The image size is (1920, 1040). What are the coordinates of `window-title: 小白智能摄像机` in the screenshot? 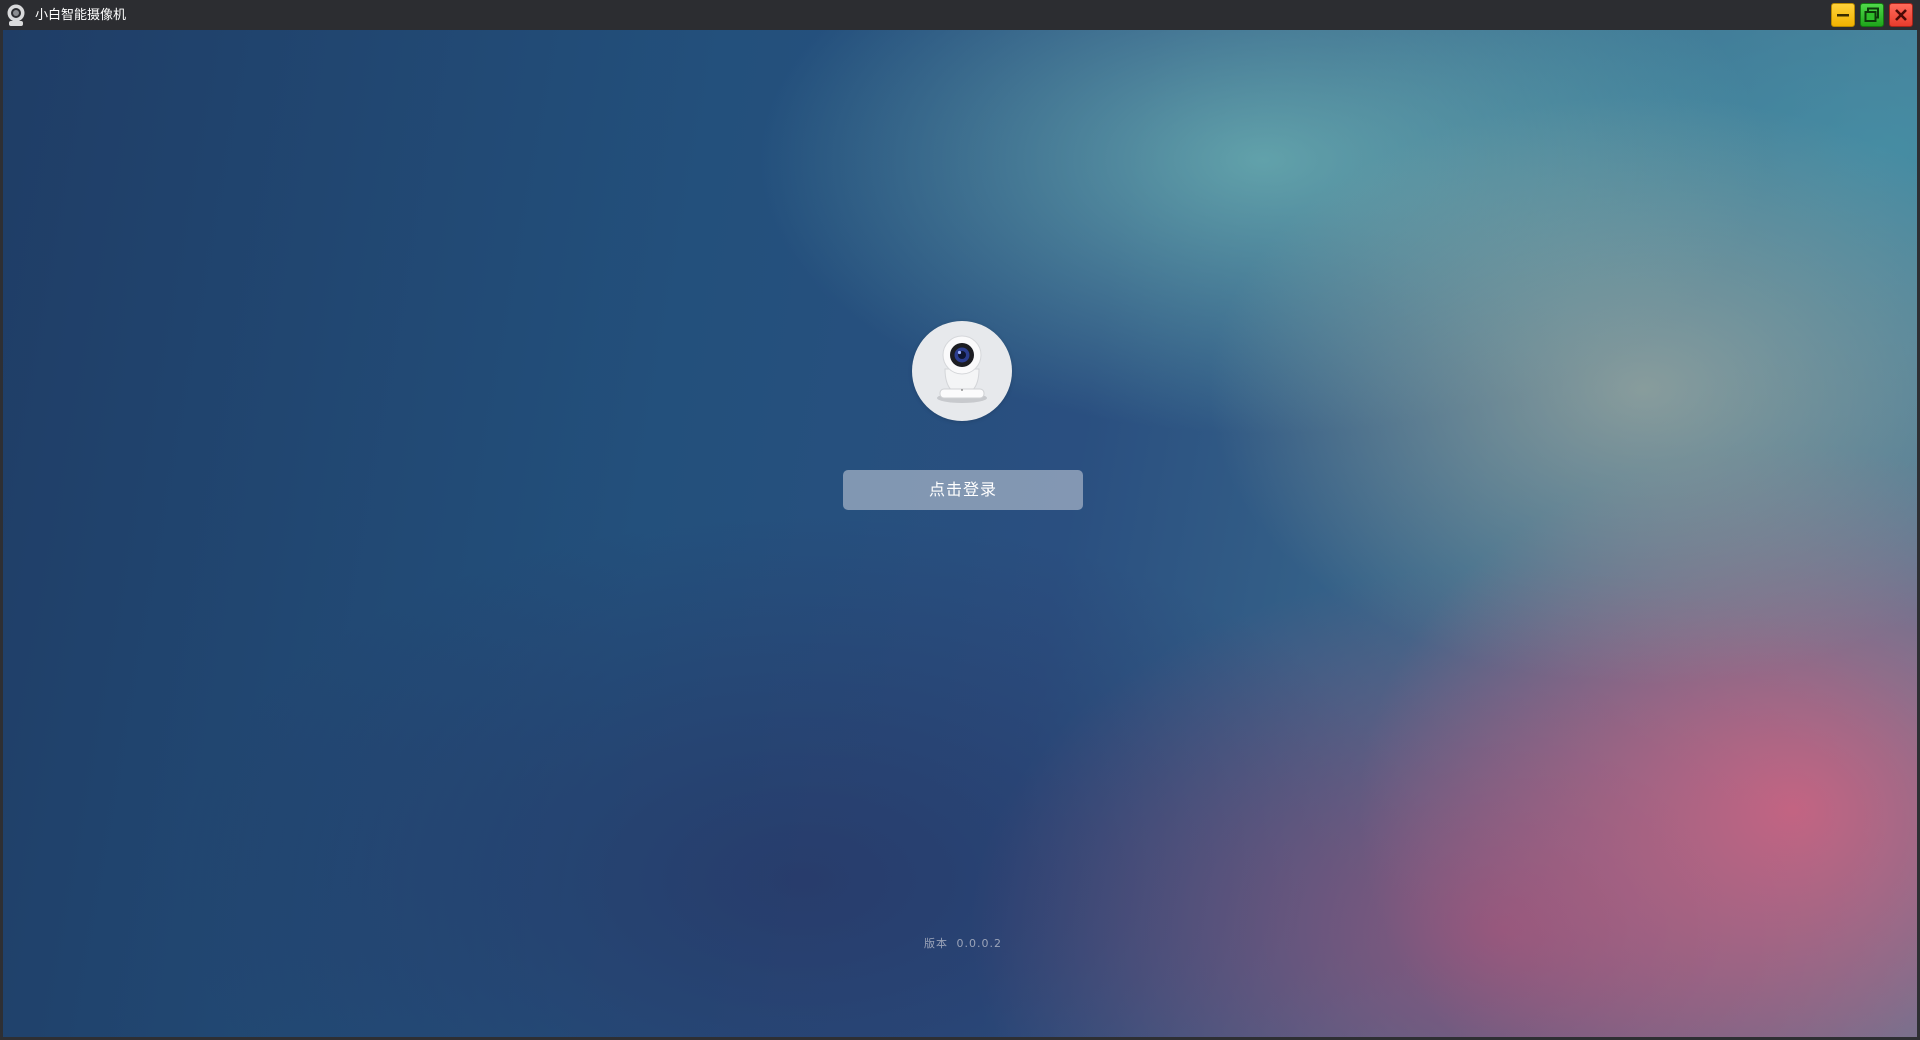 It's located at (81, 15).